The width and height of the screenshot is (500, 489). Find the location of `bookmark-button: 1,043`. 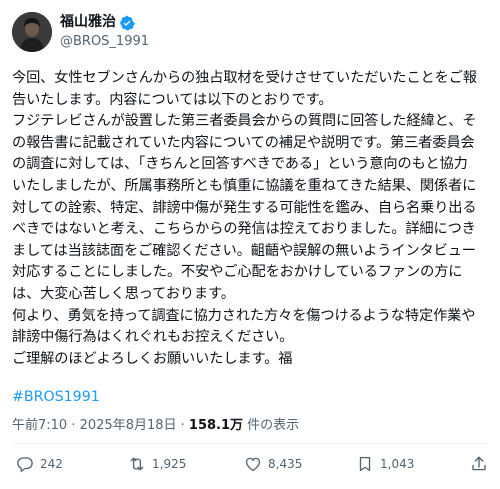

bookmark-button: 1,043 is located at coordinates (385, 464).